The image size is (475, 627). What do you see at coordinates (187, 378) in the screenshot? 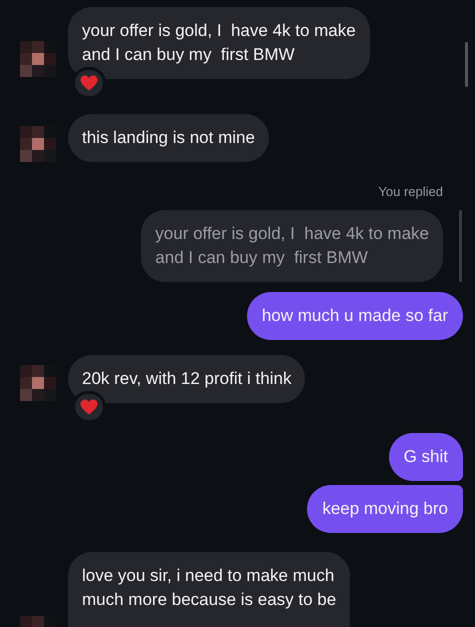
I see `message-bubble: 20k rev, with 12 profit i think` at bounding box center [187, 378].